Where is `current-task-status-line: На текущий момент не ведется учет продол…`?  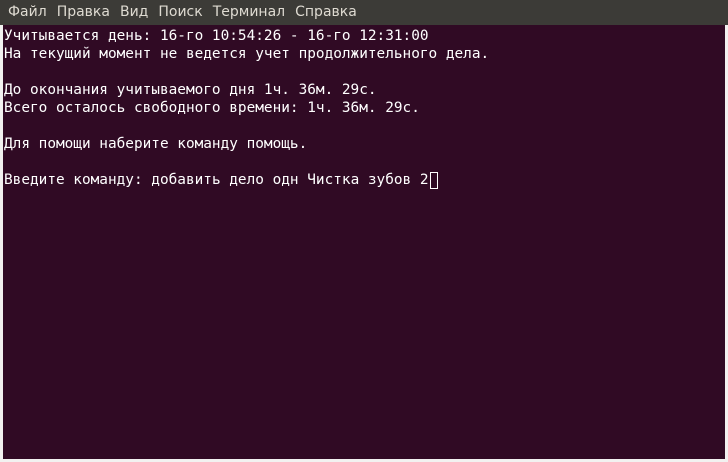 current-task-status-line: На текущий момент не ведется учет продол… is located at coordinates (247, 54).